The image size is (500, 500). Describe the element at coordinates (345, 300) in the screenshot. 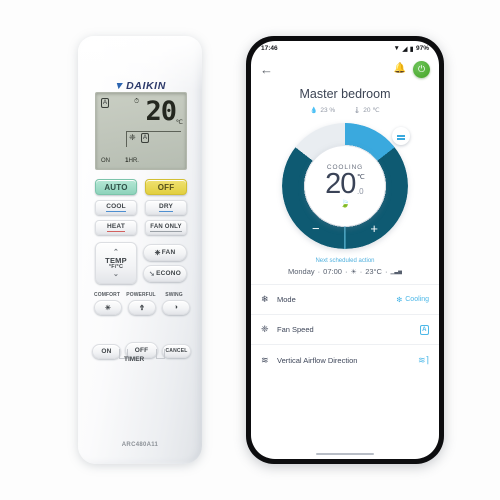

I see `settings-row-mode: ❄ Mode ❇ Cooling` at that location.